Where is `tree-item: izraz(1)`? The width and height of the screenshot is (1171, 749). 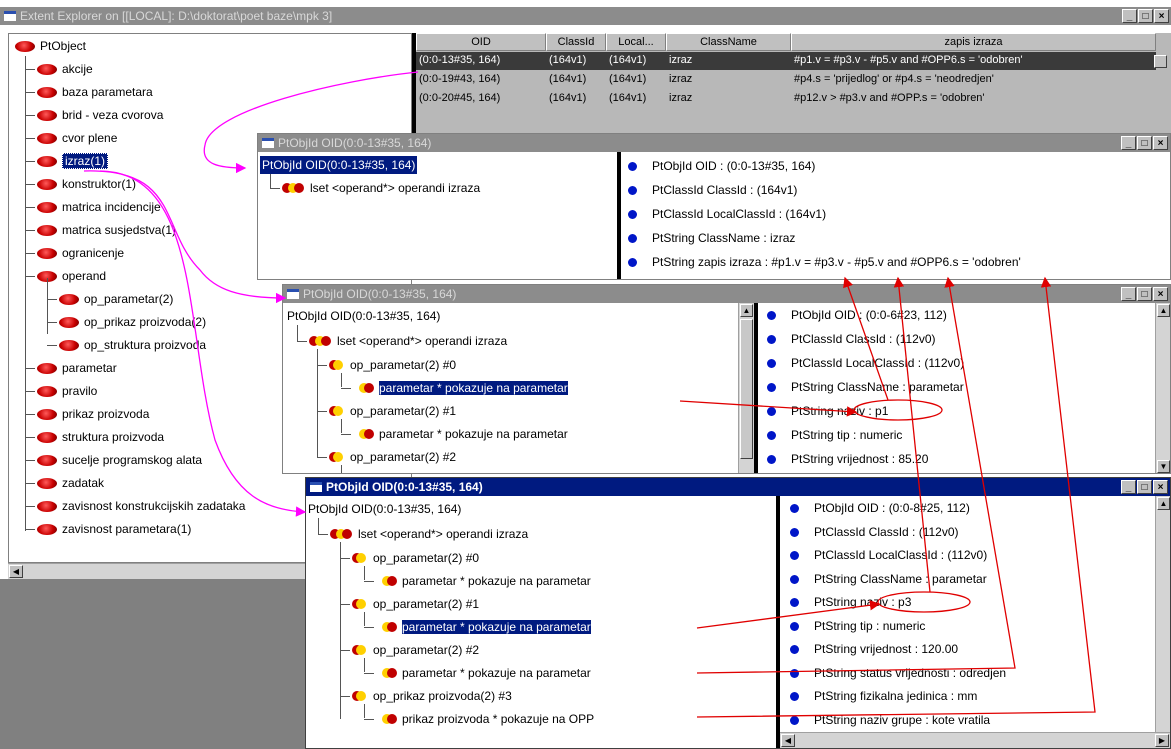 tree-item: izraz(1) is located at coordinates (73, 161).